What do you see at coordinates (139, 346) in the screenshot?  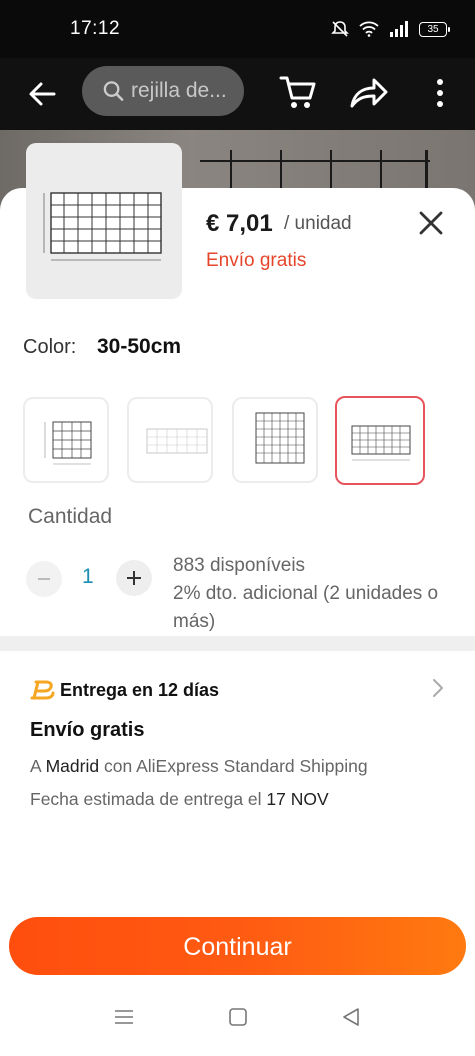 I see `color-value: 30-50cm` at bounding box center [139, 346].